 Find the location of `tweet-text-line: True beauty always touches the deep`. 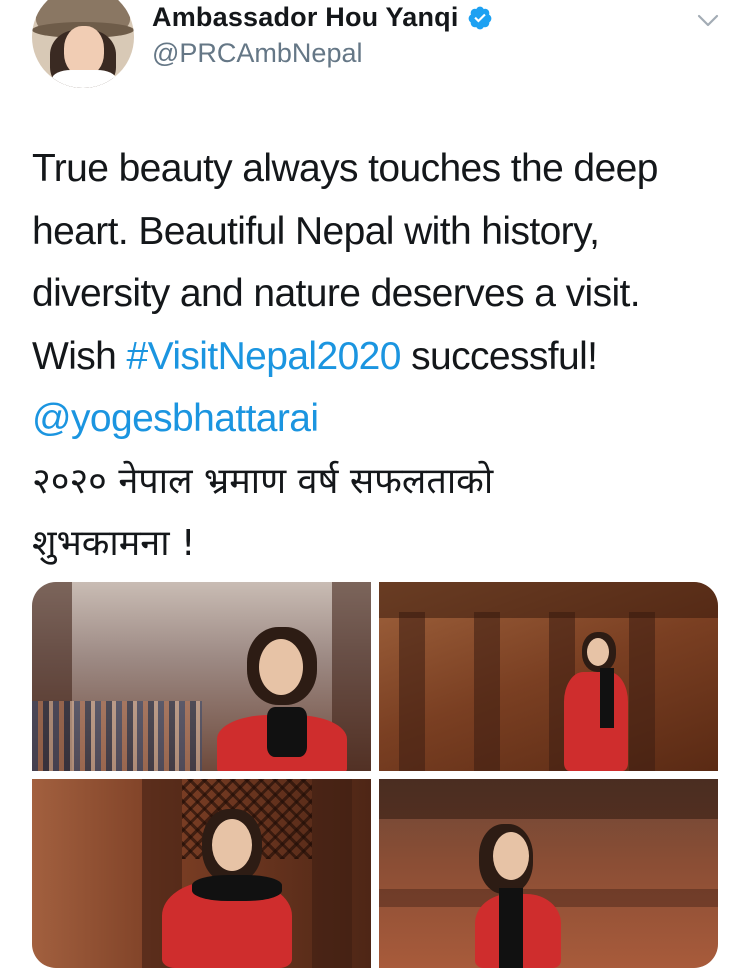

tweet-text-line: True beauty always touches the deep is located at coordinates (345, 168).